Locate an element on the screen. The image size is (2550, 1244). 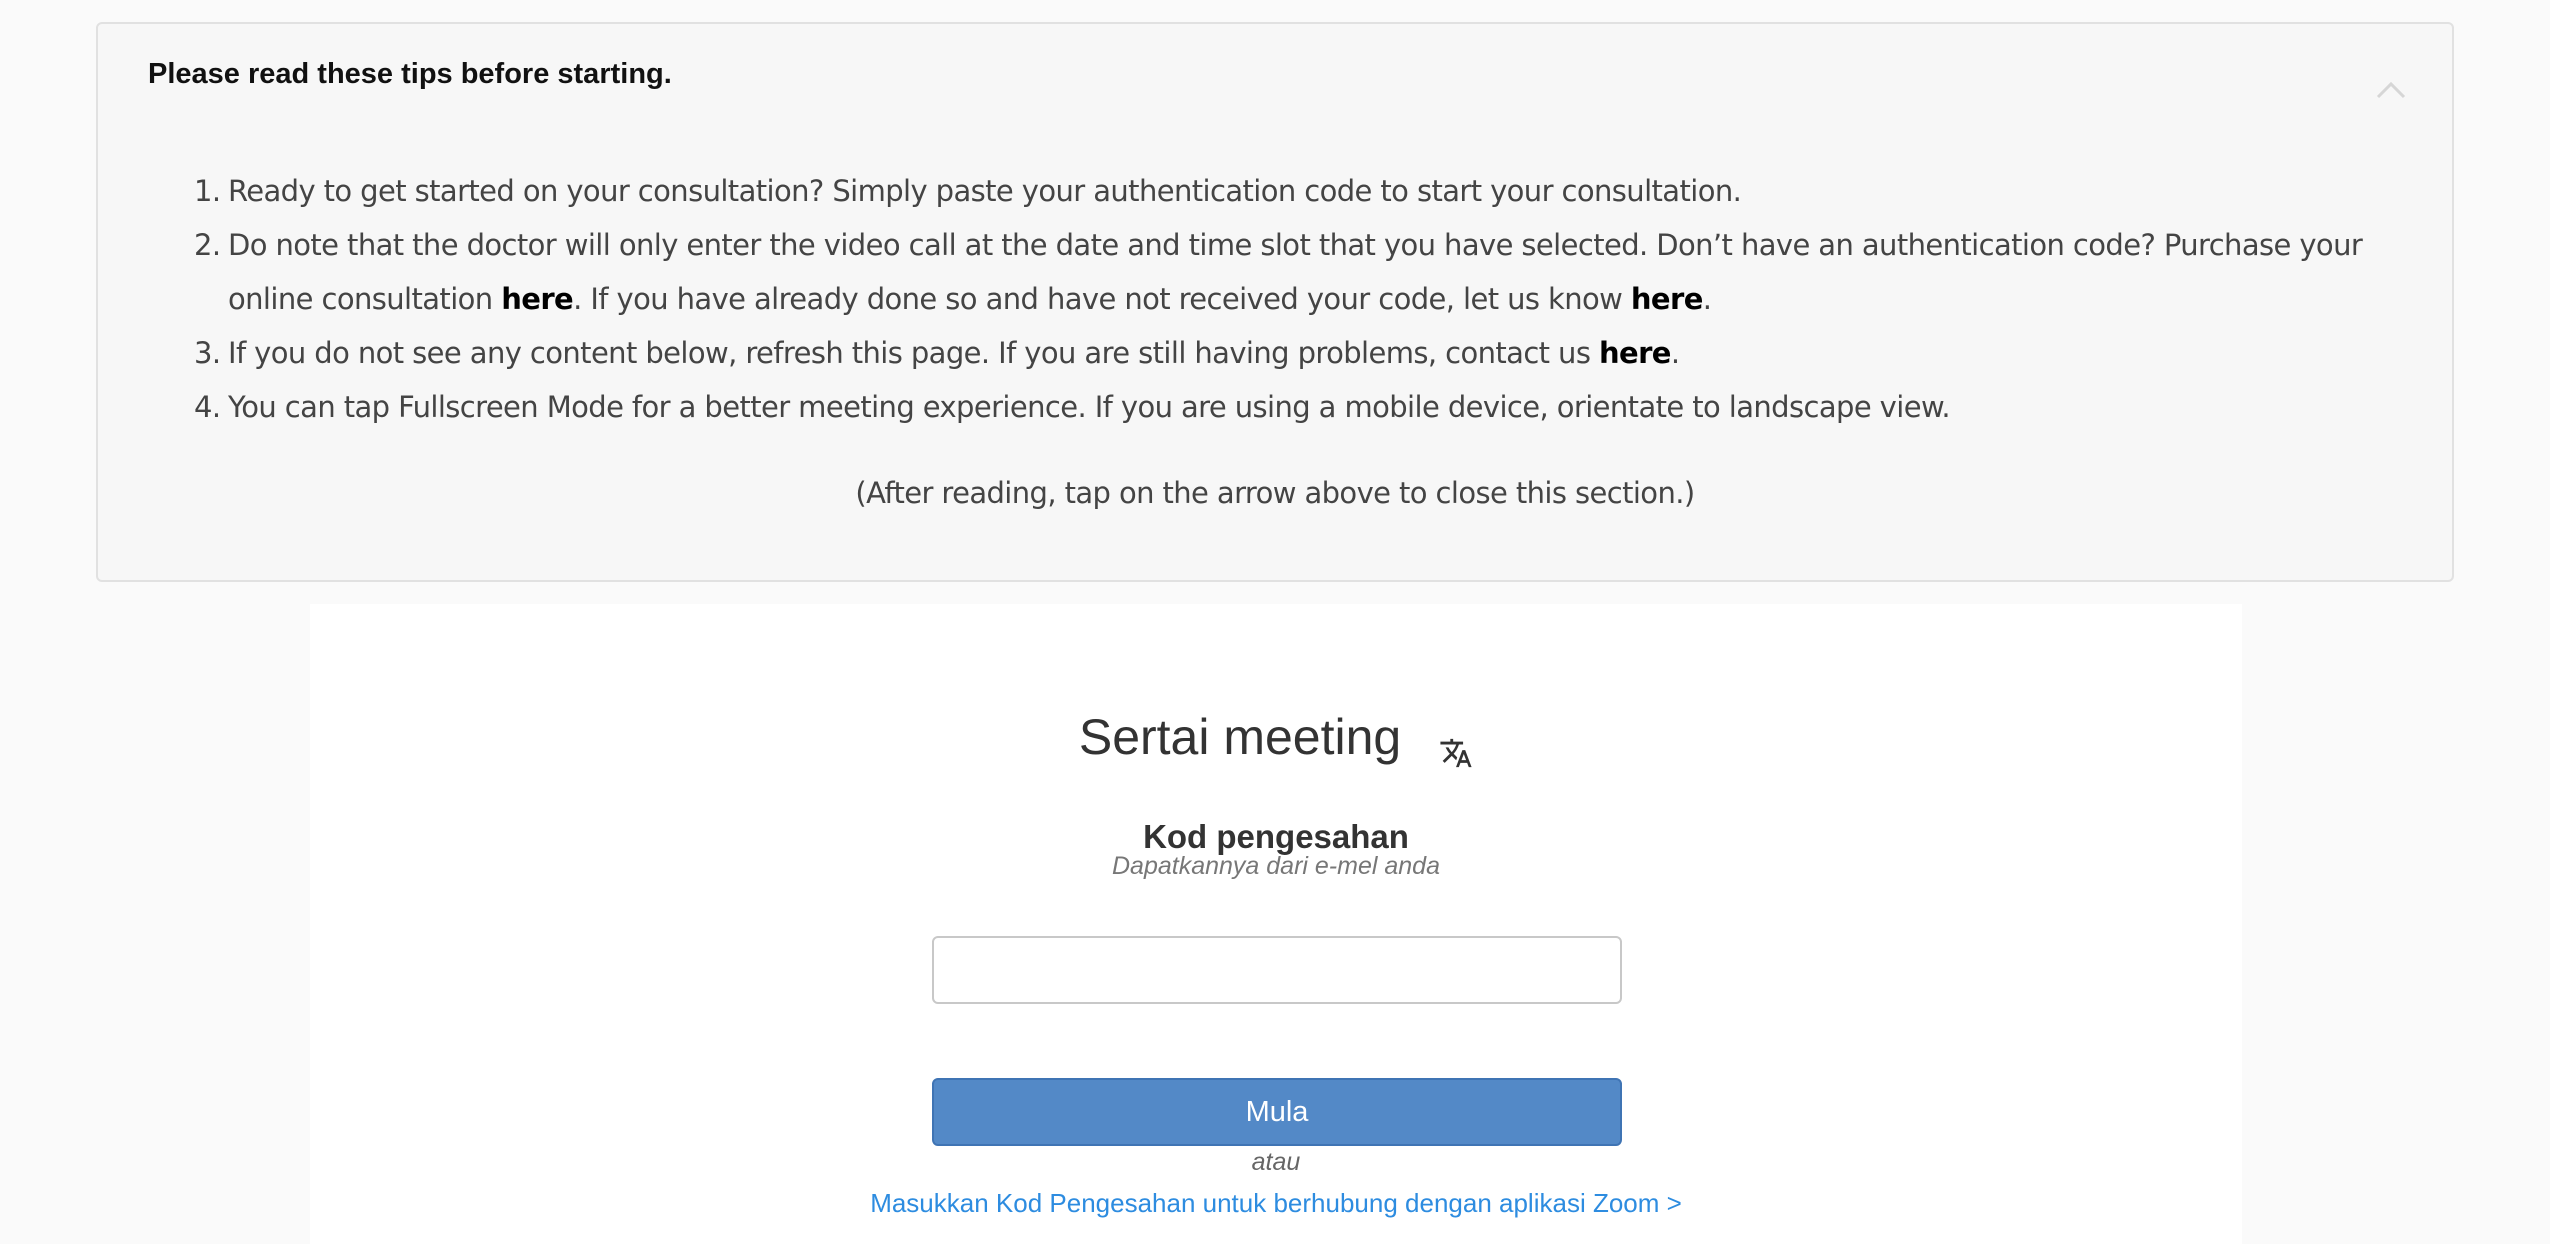
tip-number: 2. is located at coordinates (207, 245).